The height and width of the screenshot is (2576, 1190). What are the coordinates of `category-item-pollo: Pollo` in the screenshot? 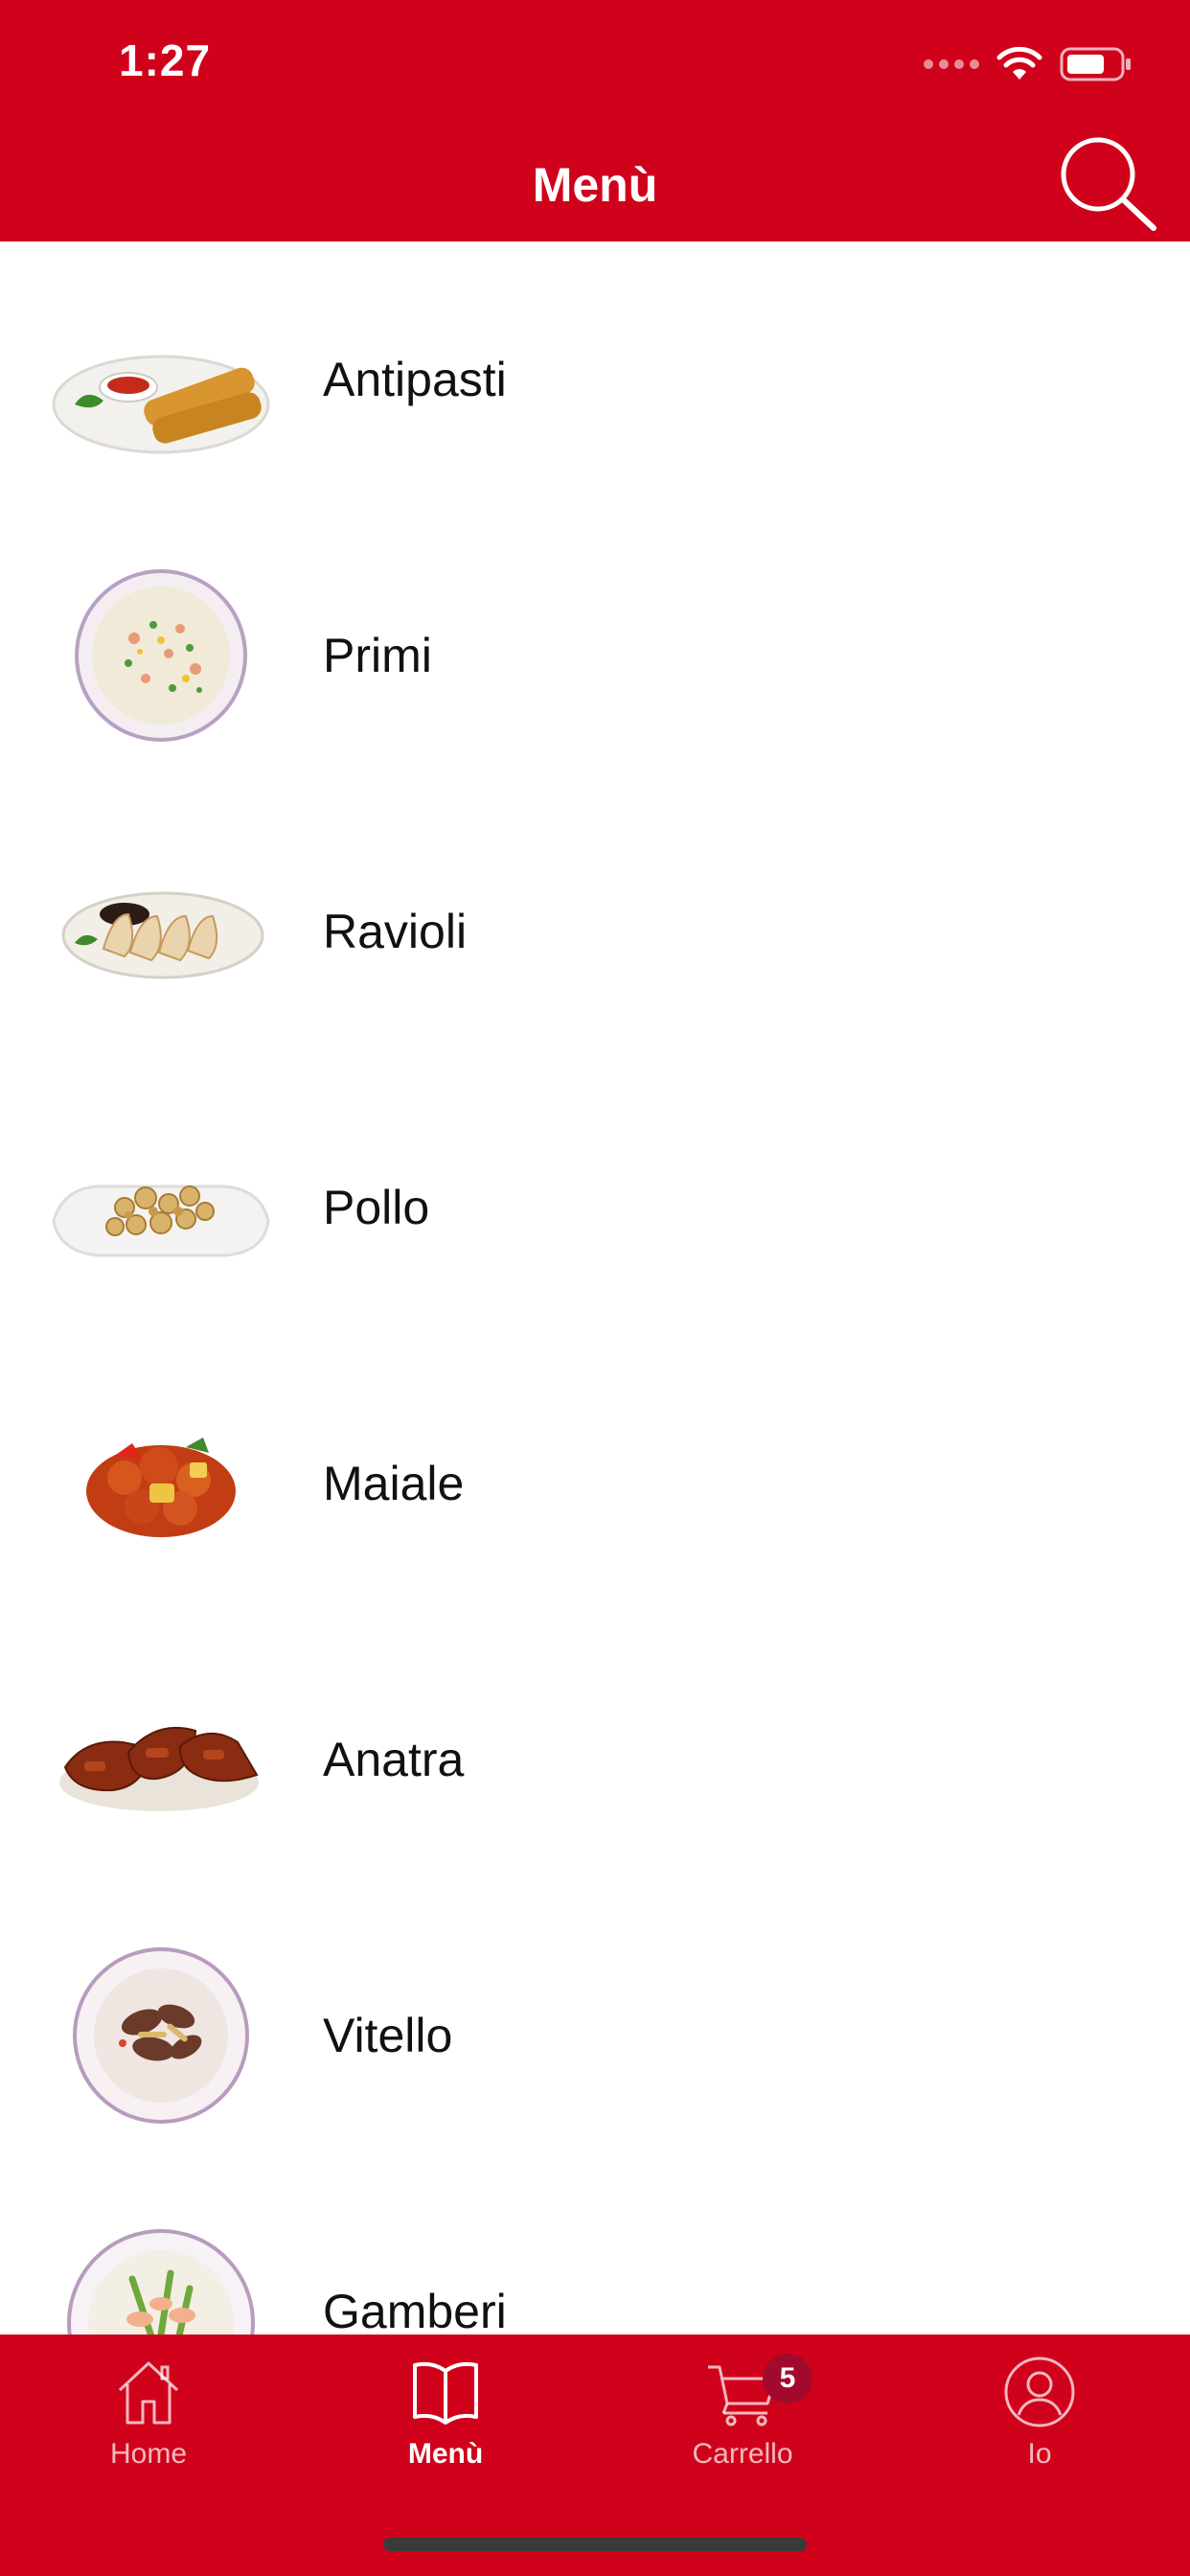 It's located at (595, 1208).